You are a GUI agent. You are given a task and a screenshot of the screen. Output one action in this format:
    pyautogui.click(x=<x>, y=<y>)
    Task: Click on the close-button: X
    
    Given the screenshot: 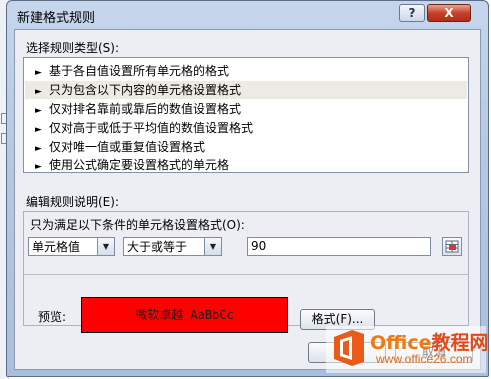 What is the action you would take?
    pyautogui.click(x=449, y=13)
    